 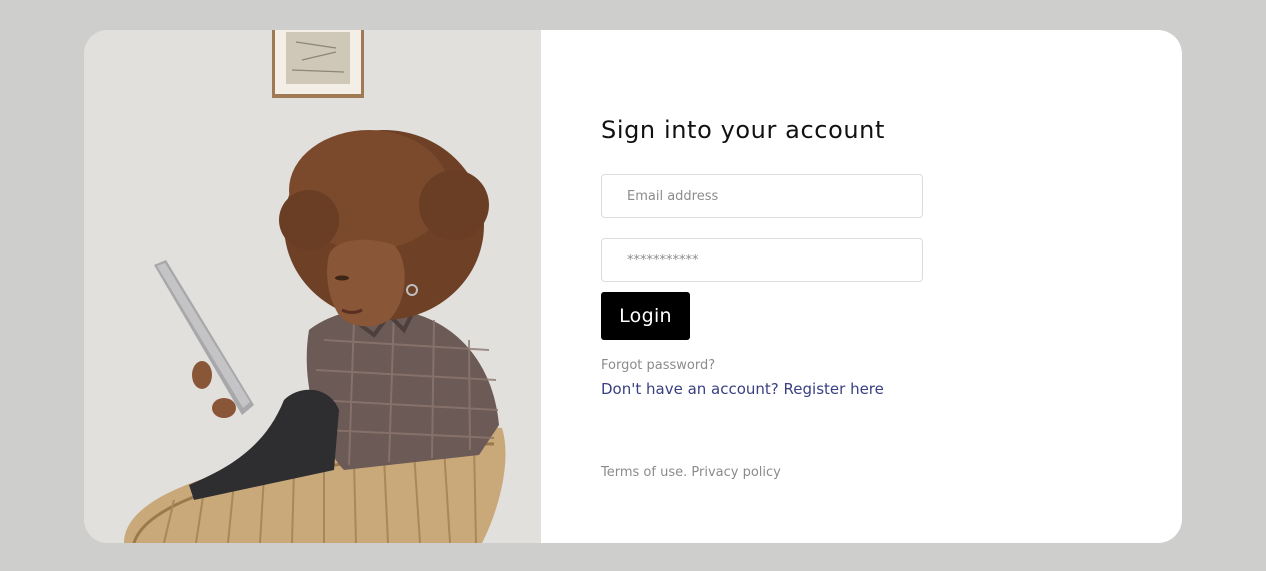 What do you see at coordinates (658, 365) in the screenshot?
I see `forgot-password-link: Forgot password?` at bounding box center [658, 365].